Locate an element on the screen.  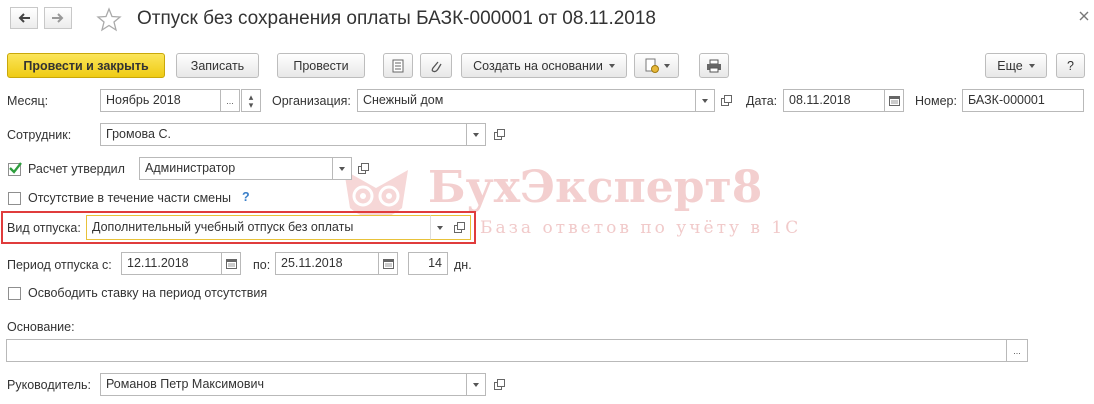
manager-open-button is located at coordinates (499, 384).